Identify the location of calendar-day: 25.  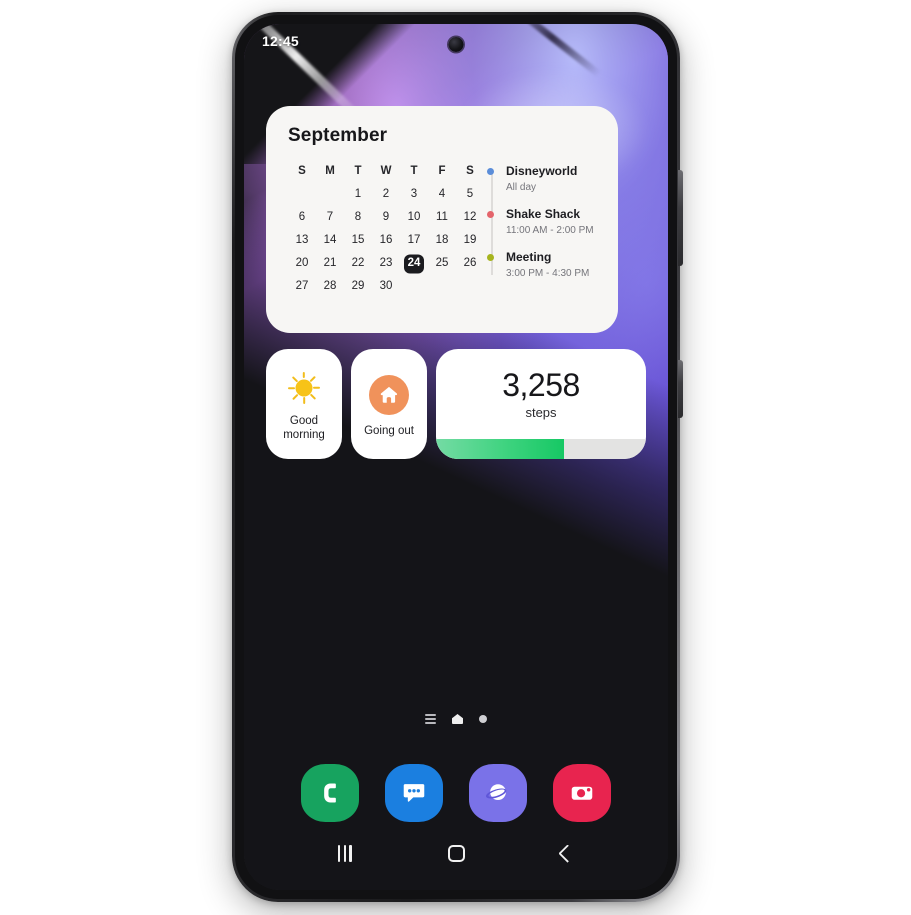
(442, 263).